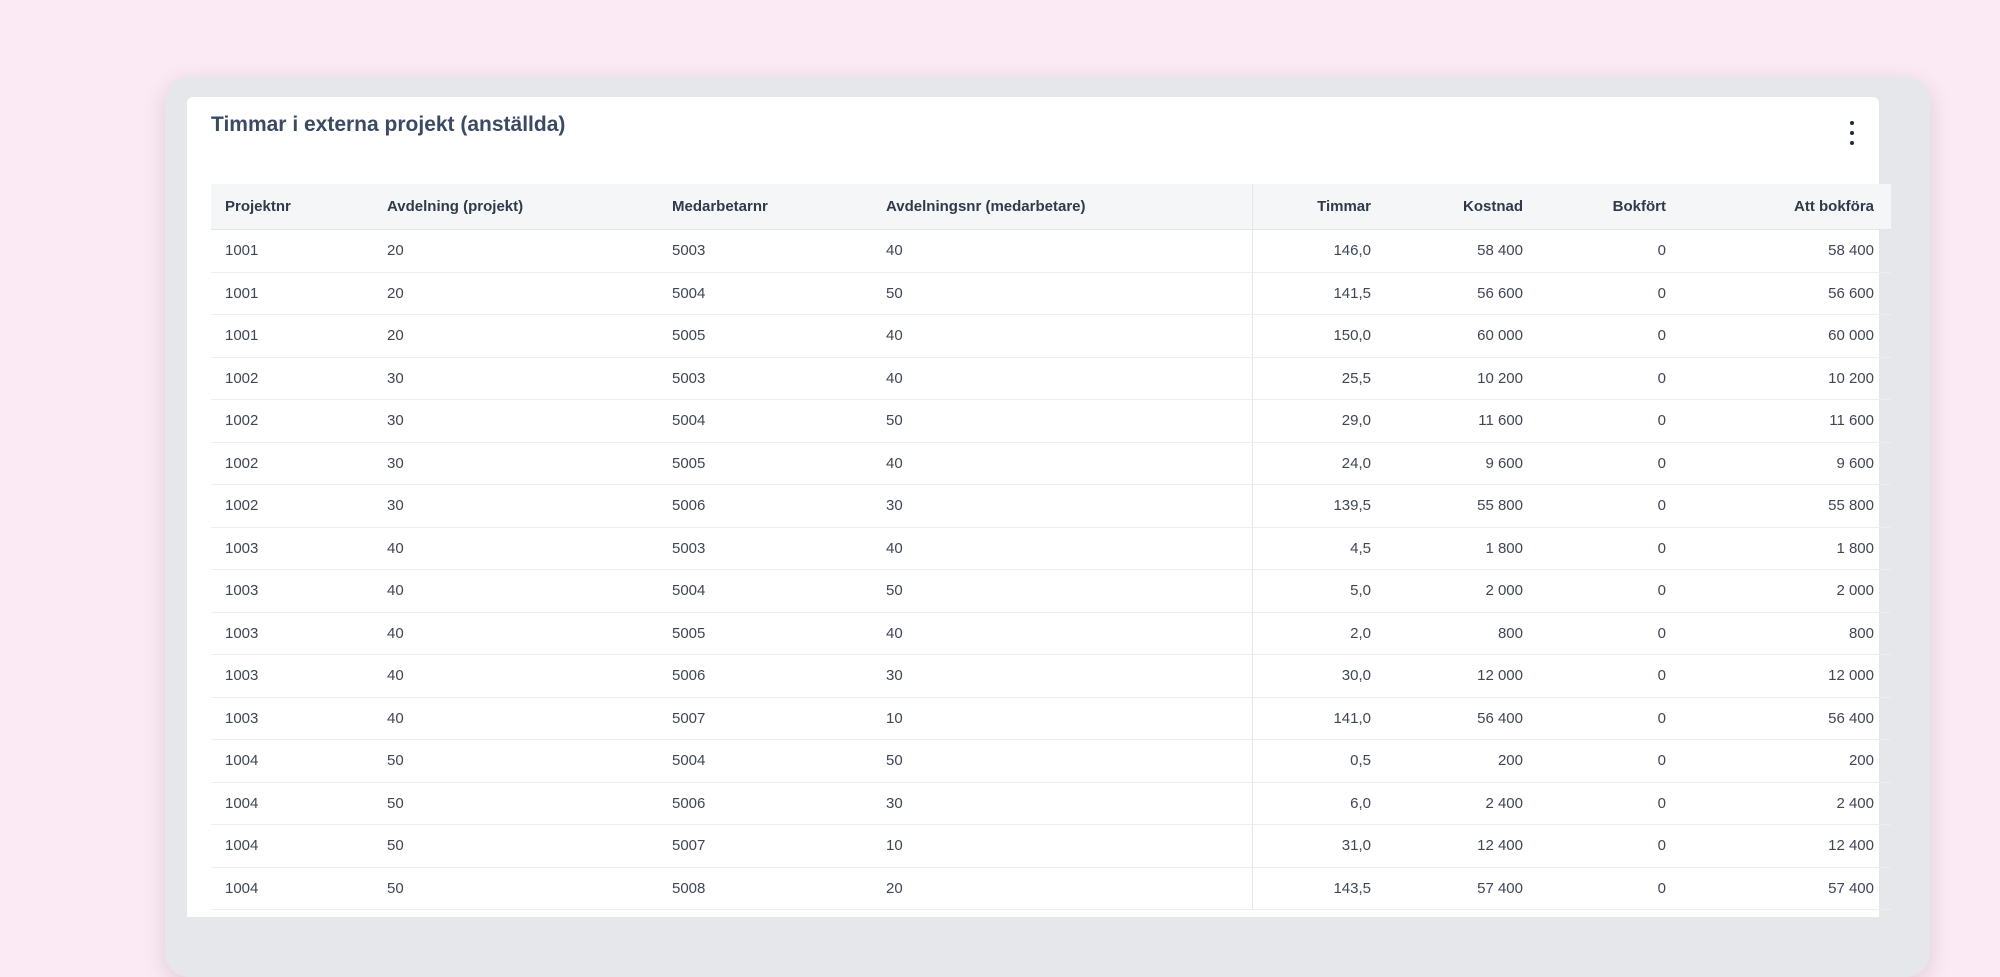 The image size is (2000, 977). What do you see at coordinates (1464, 633) in the screenshot?
I see `cell-kostnad: 800` at bounding box center [1464, 633].